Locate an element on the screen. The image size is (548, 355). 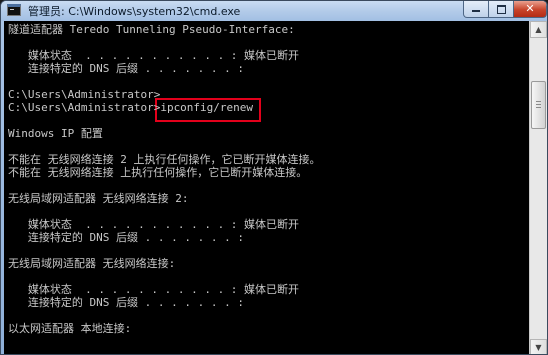
vertical-scrollbar: ▲ ▼ is located at coordinates (538, 187).